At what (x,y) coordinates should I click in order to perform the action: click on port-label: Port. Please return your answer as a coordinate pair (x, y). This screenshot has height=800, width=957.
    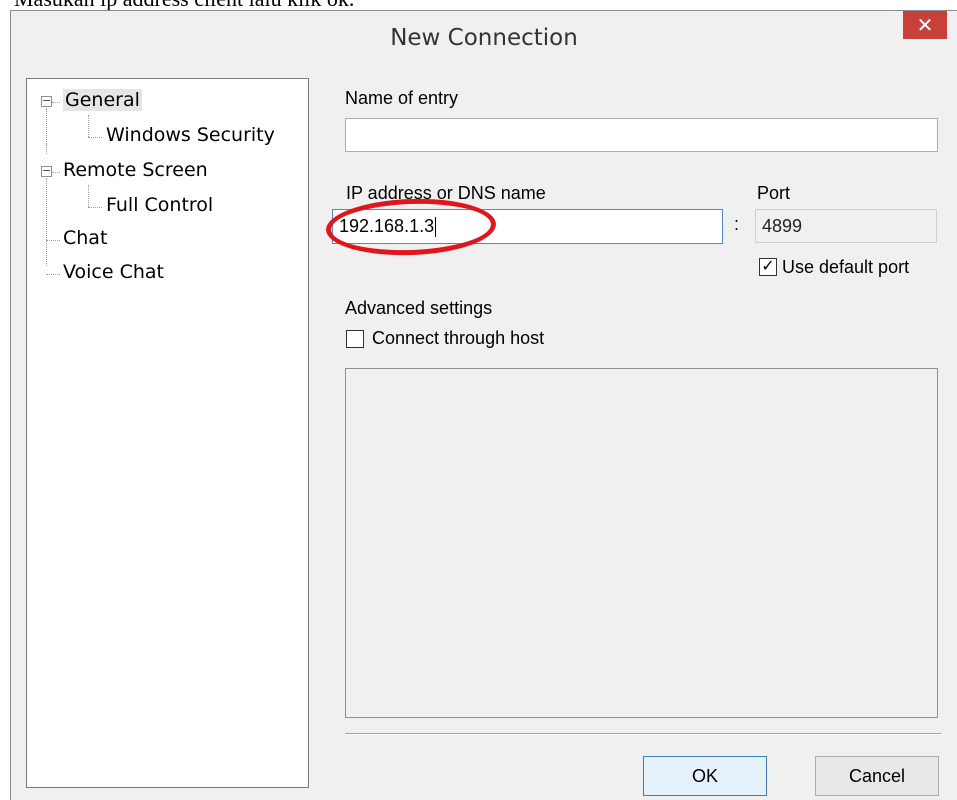
    Looking at the image, I should click on (774, 193).